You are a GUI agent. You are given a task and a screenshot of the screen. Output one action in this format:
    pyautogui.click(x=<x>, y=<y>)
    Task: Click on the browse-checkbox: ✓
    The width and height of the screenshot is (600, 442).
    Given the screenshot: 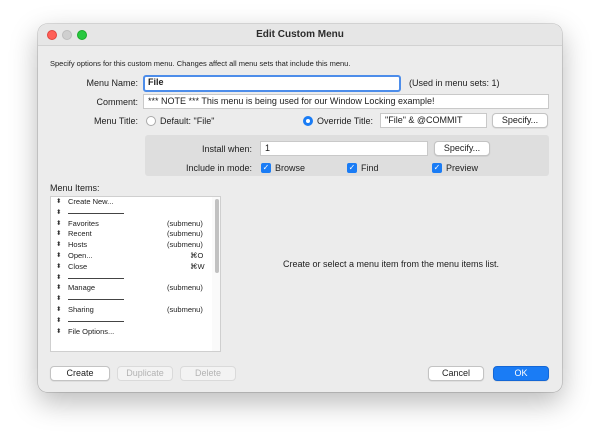 What is the action you would take?
    pyautogui.click(x=266, y=168)
    